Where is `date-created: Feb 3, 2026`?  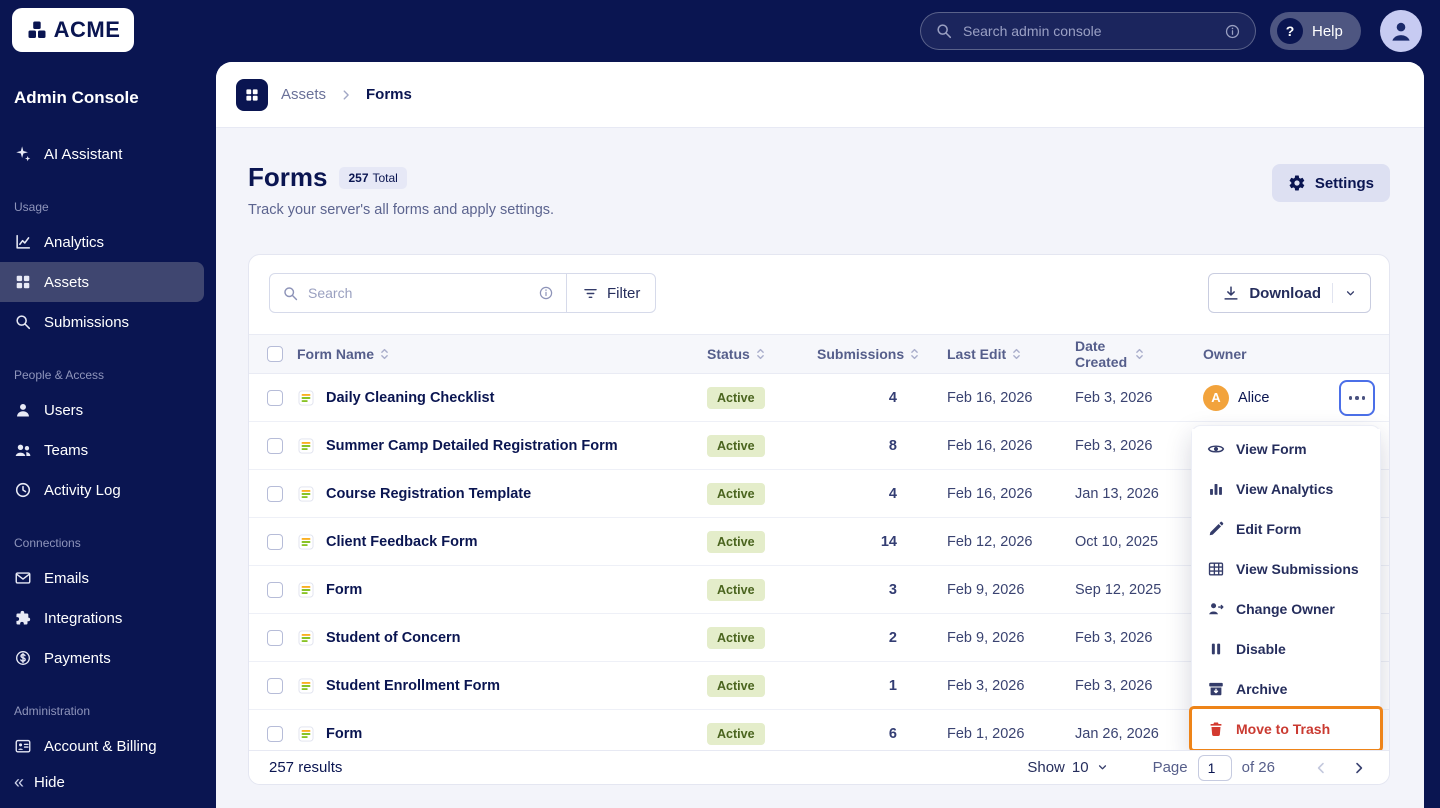
date-created: Feb 3, 2026 is located at coordinates (1114, 445).